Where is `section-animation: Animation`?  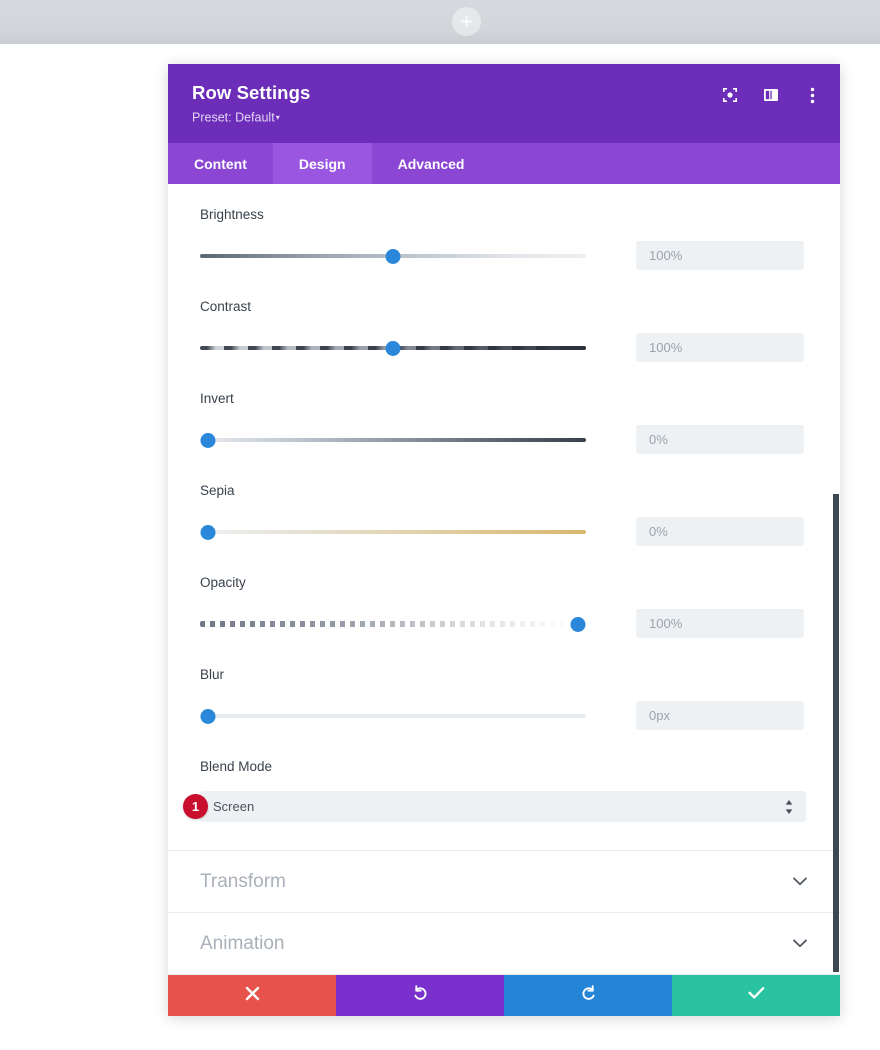 section-animation: Animation is located at coordinates (504, 943).